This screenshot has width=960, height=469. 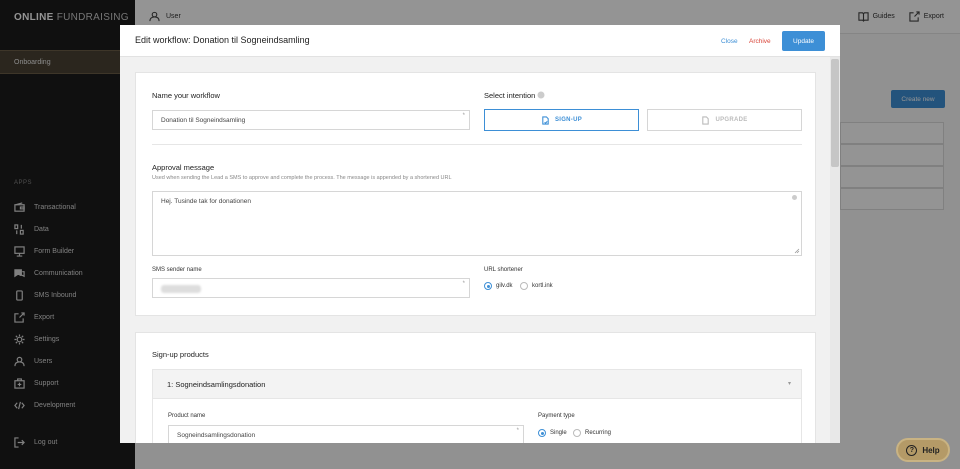 I want to click on document-signup-icon, so click(x=545, y=120).